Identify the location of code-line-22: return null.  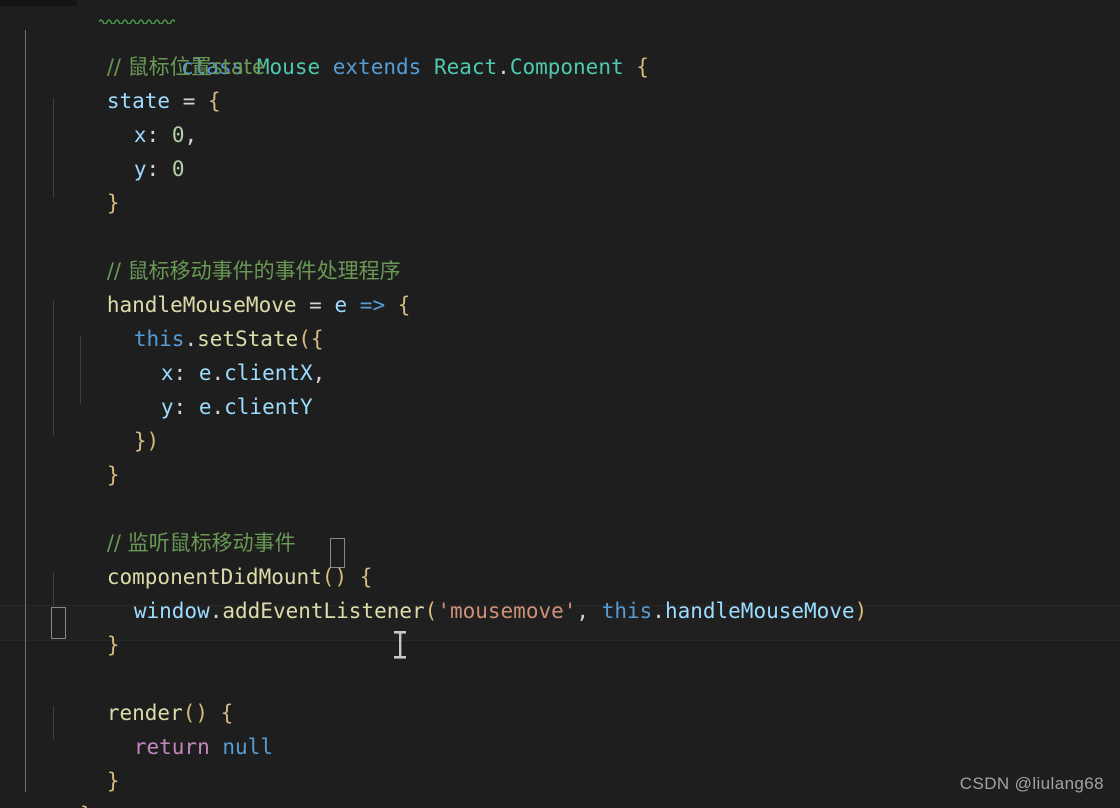
(560, 727).